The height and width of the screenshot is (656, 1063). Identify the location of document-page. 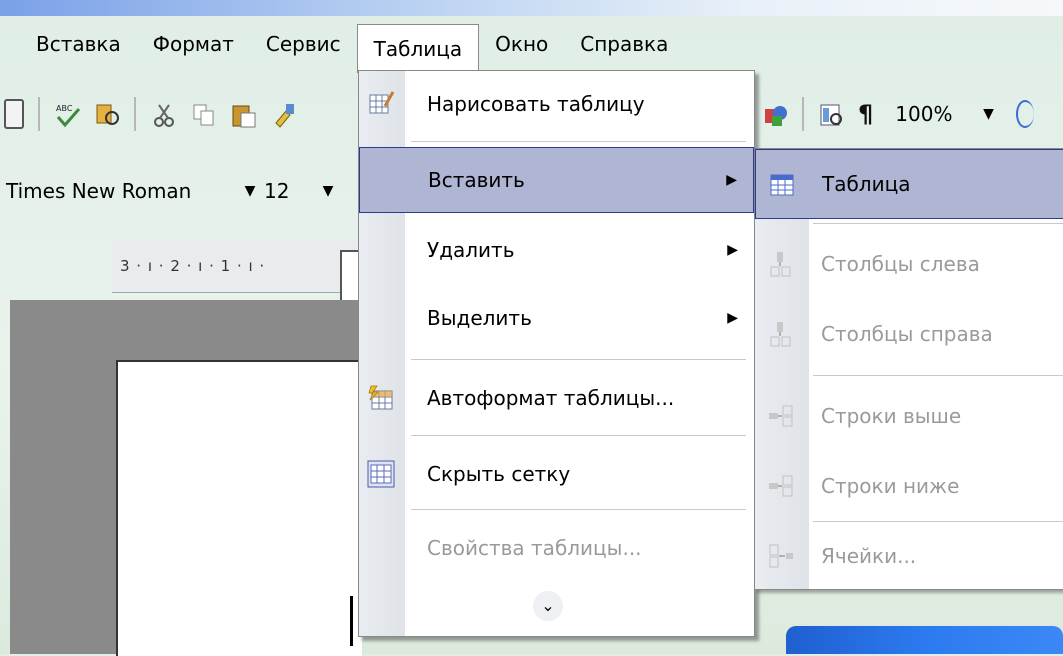
(239, 508).